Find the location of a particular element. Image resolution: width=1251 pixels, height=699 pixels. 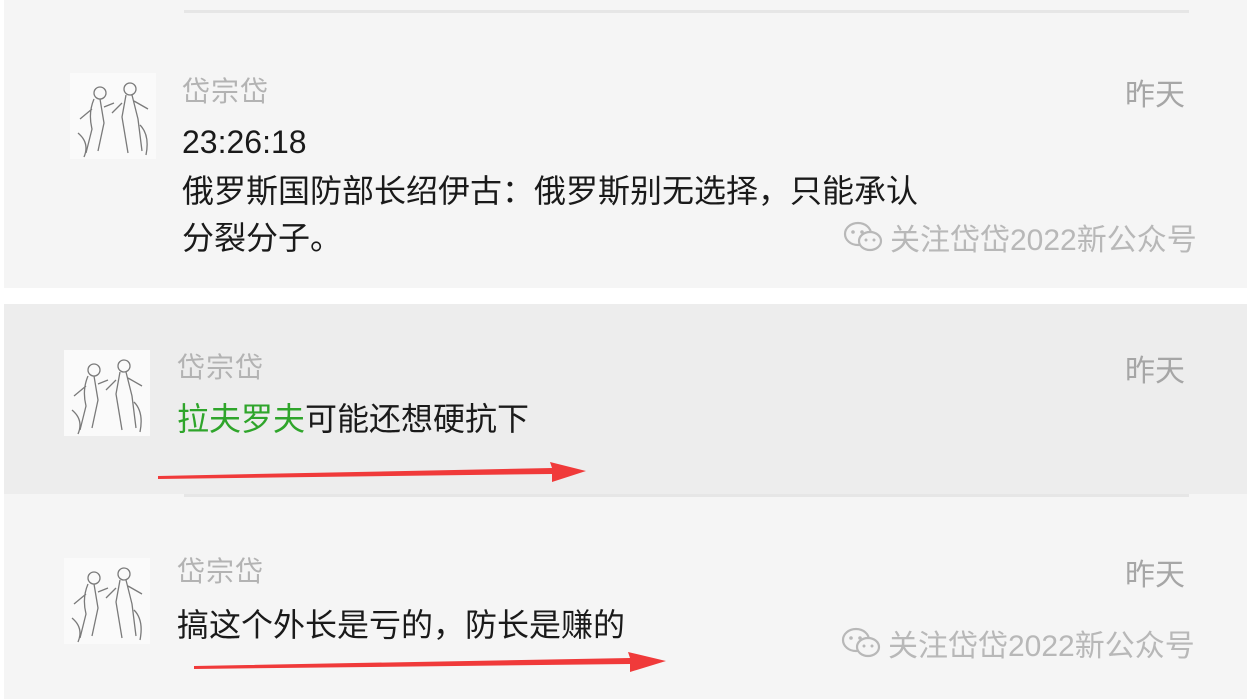

message-text: 搞这个外长是亏的，防长是赚的 is located at coordinates (401, 625).